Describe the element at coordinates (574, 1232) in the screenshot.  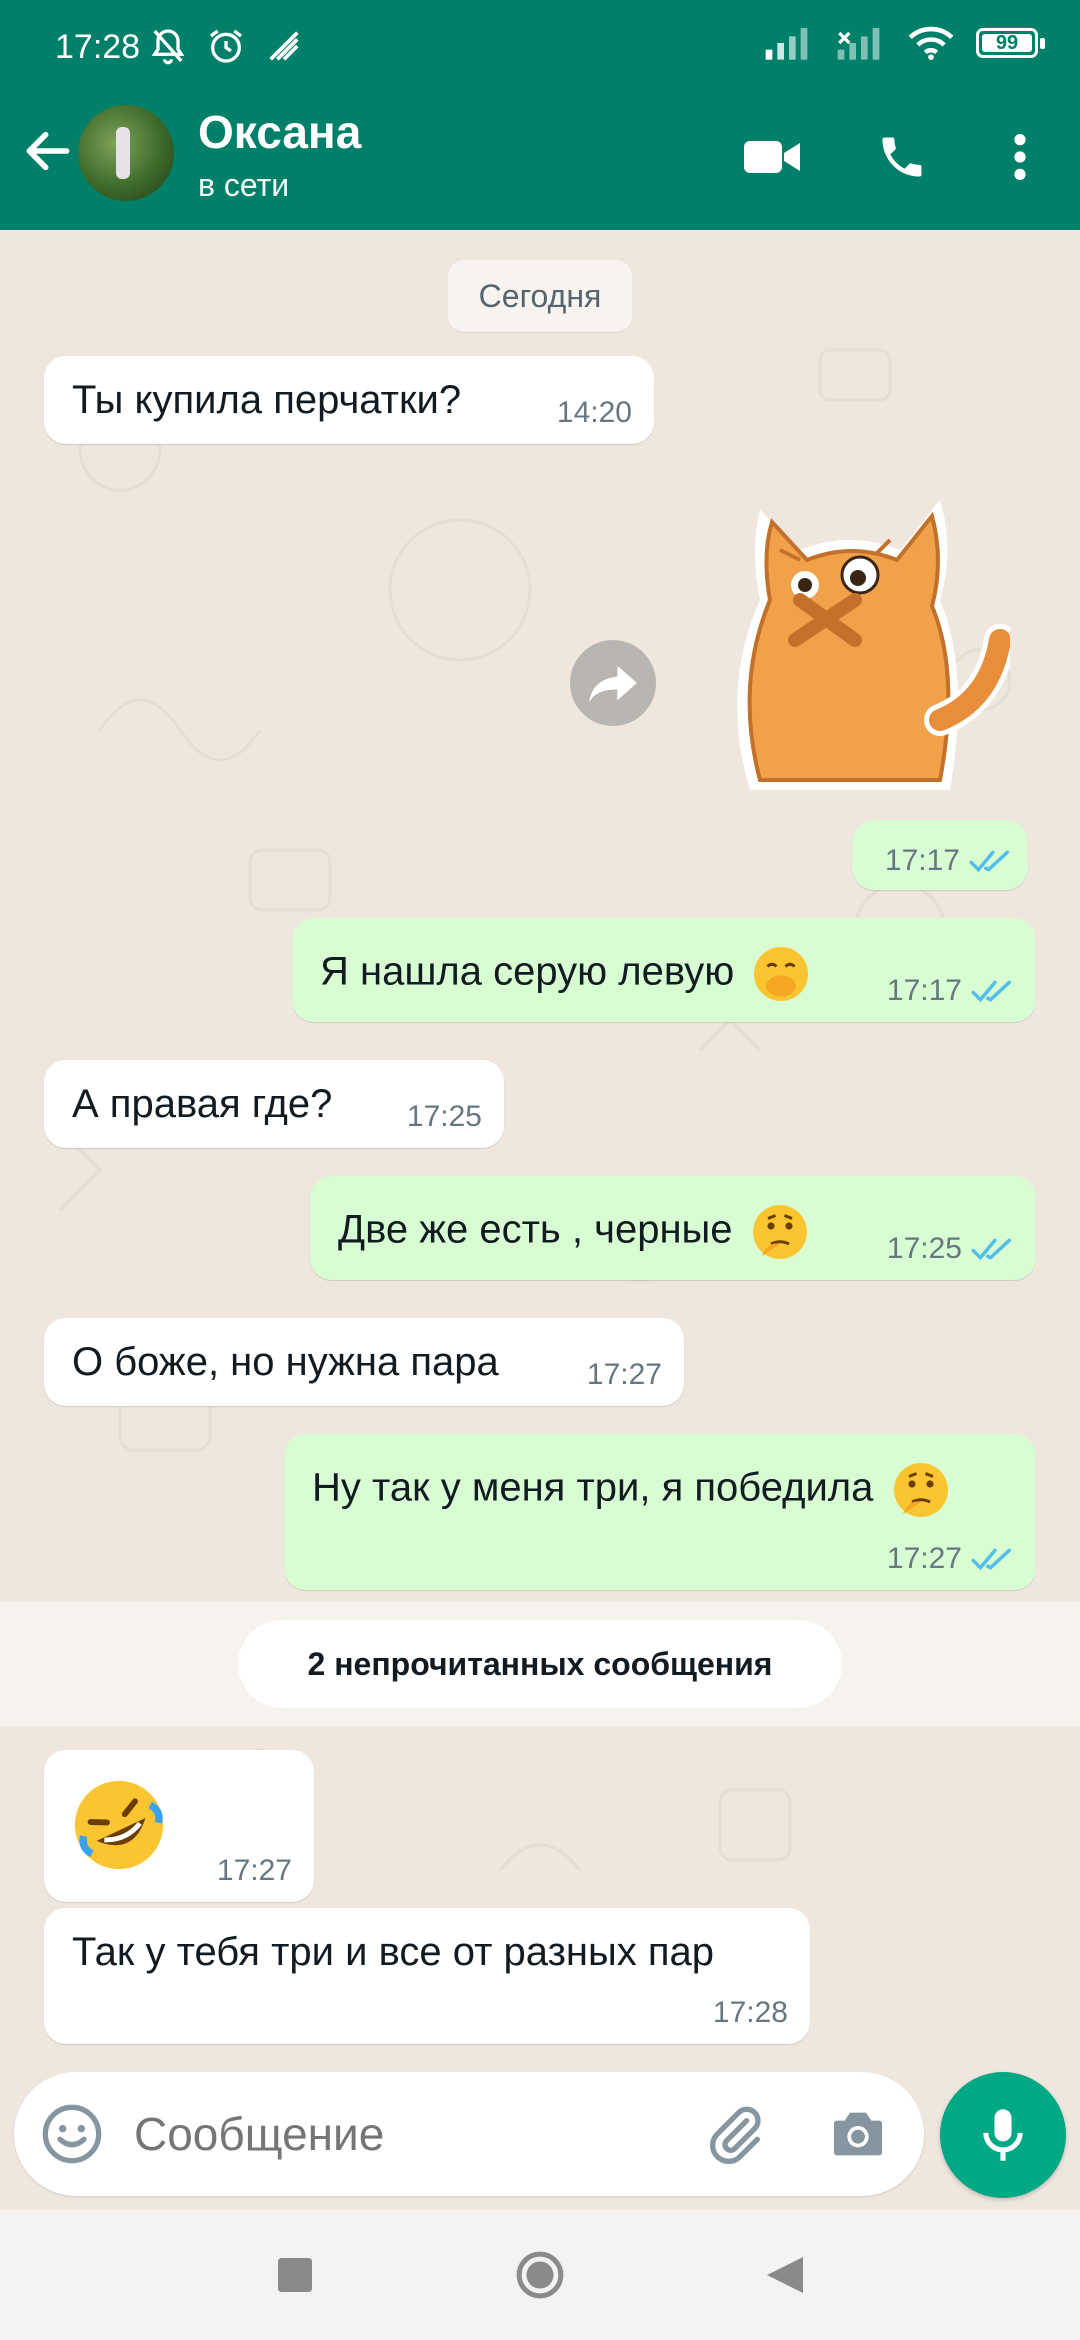
I see `message-text: Две же есть , черные` at that location.